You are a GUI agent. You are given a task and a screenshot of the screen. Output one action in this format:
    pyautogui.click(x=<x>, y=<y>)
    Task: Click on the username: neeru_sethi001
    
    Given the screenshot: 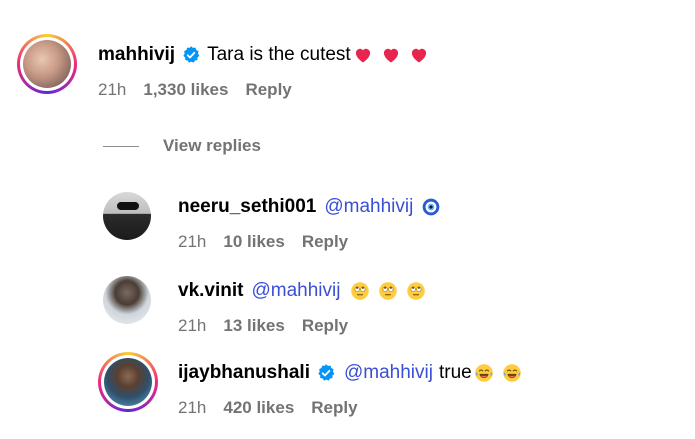 What is the action you would take?
    pyautogui.click(x=247, y=207)
    